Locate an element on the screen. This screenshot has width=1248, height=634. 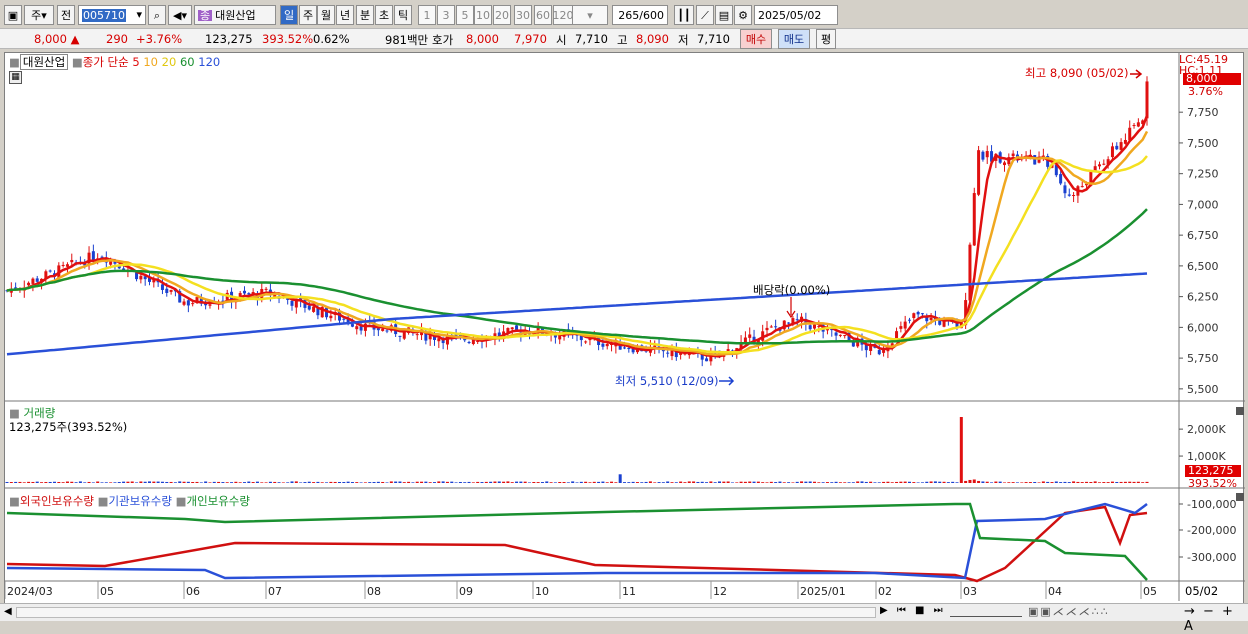
bottom-scroll-bar: ◀ ▶ ⏮ ■ ⏭ ▣▣⋌⋌⋌∴∴ → − + A is located at coordinates (624, 618).